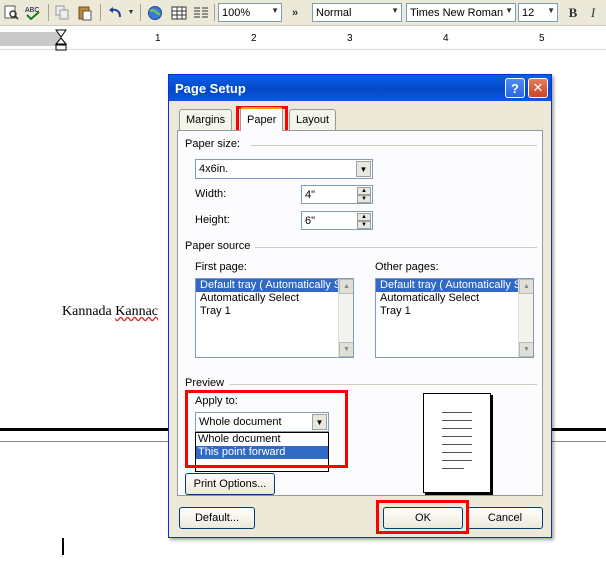 The width and height of the screenshot is (606, 563). I want to click on ruler-number: 3, so click(350, 38).